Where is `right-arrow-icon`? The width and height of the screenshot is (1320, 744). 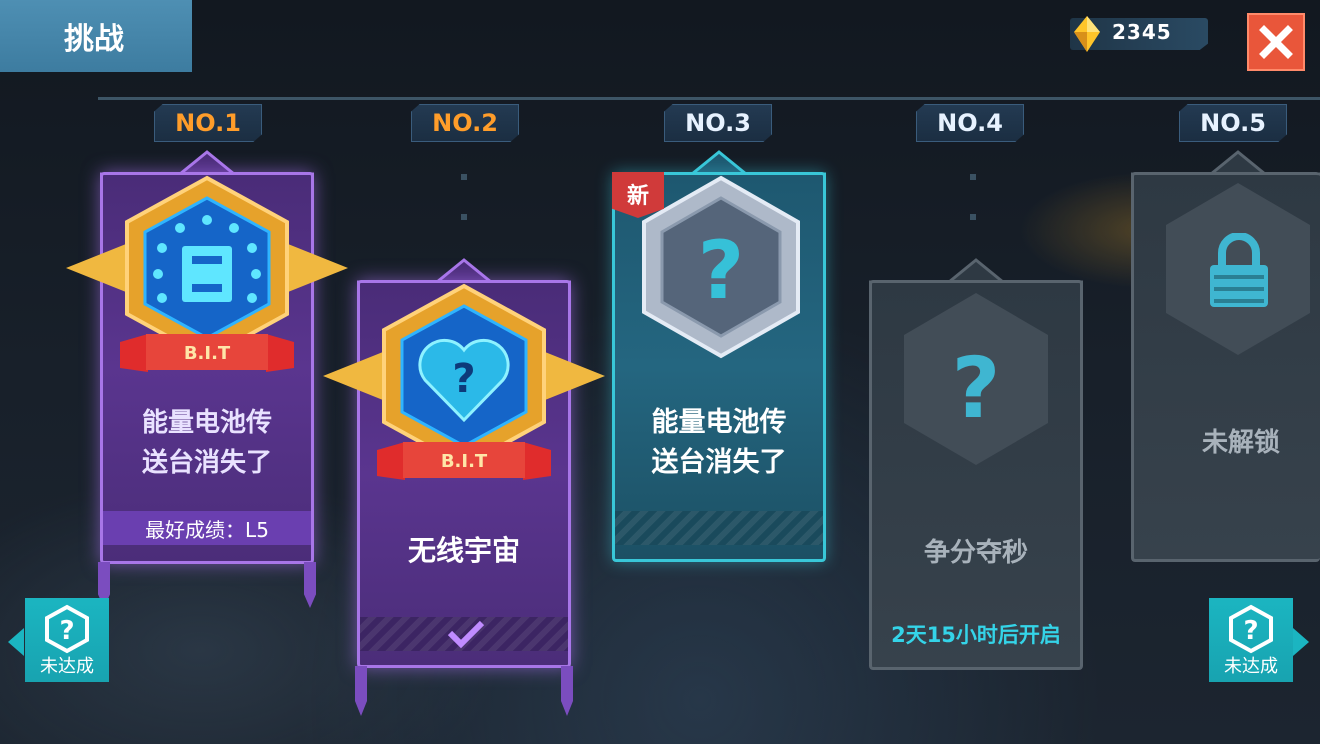
right-arrow-icon is located at coordinates (1301, 642).